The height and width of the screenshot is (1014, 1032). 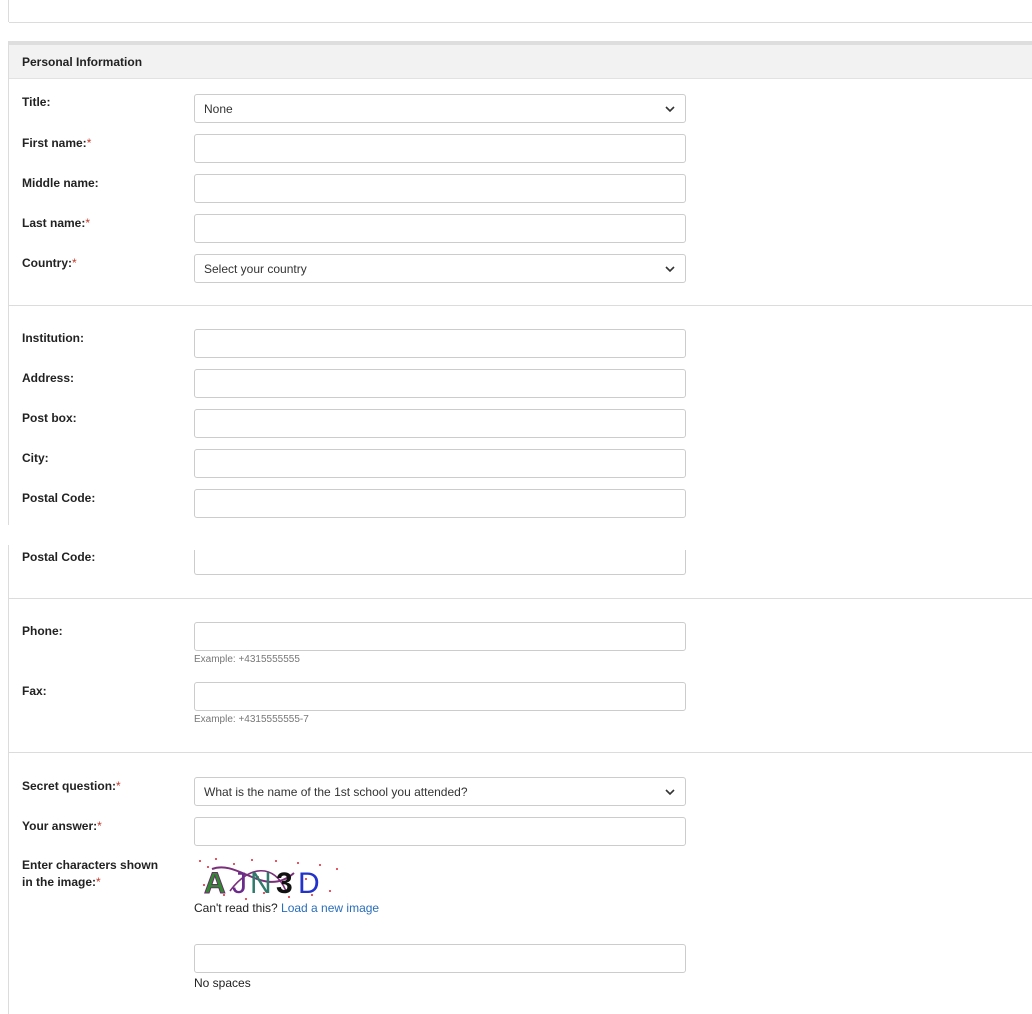 I want to click on city-input, so click(x=440, y=463).